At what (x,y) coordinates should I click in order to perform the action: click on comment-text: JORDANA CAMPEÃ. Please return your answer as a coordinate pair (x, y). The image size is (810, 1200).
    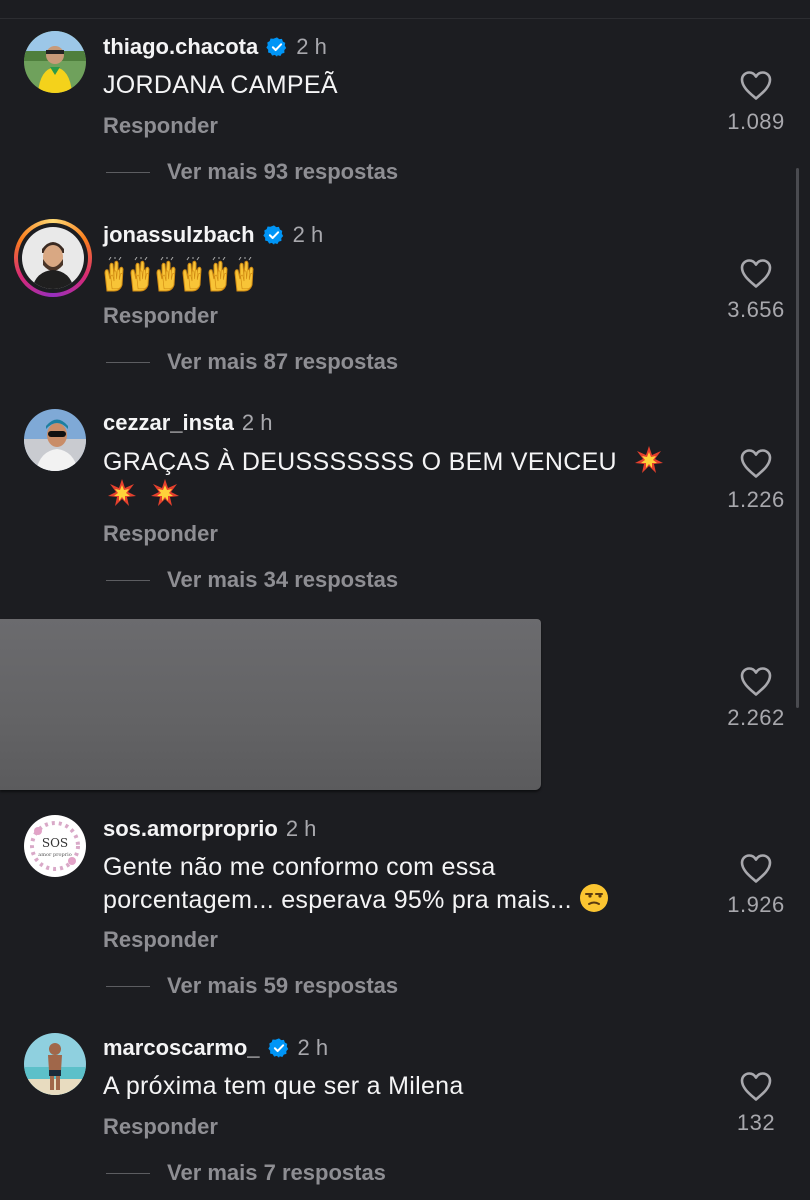
    Looking at the image, I should click on (220, 85).